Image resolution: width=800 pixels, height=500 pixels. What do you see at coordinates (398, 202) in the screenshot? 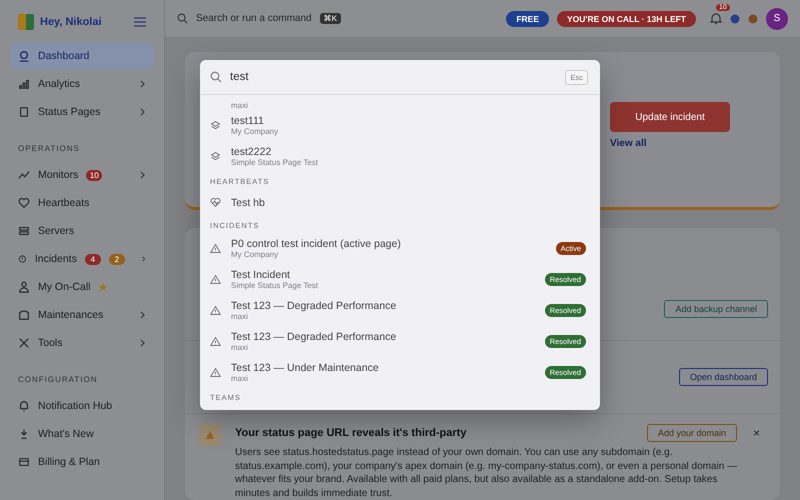
I see `result-item: Test hb` at bounding box center [398, 202].